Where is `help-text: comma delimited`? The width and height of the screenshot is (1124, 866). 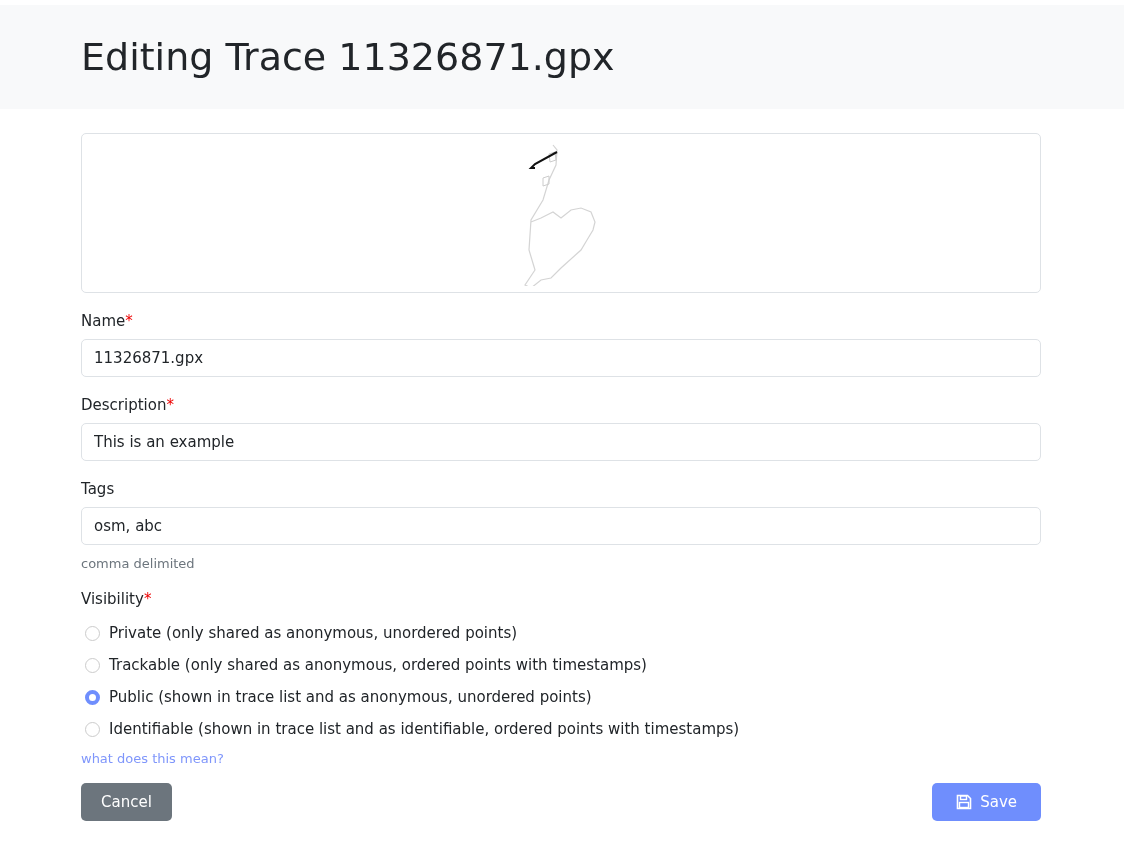
help-text: comma delimited is located at coordinates (138, 563).